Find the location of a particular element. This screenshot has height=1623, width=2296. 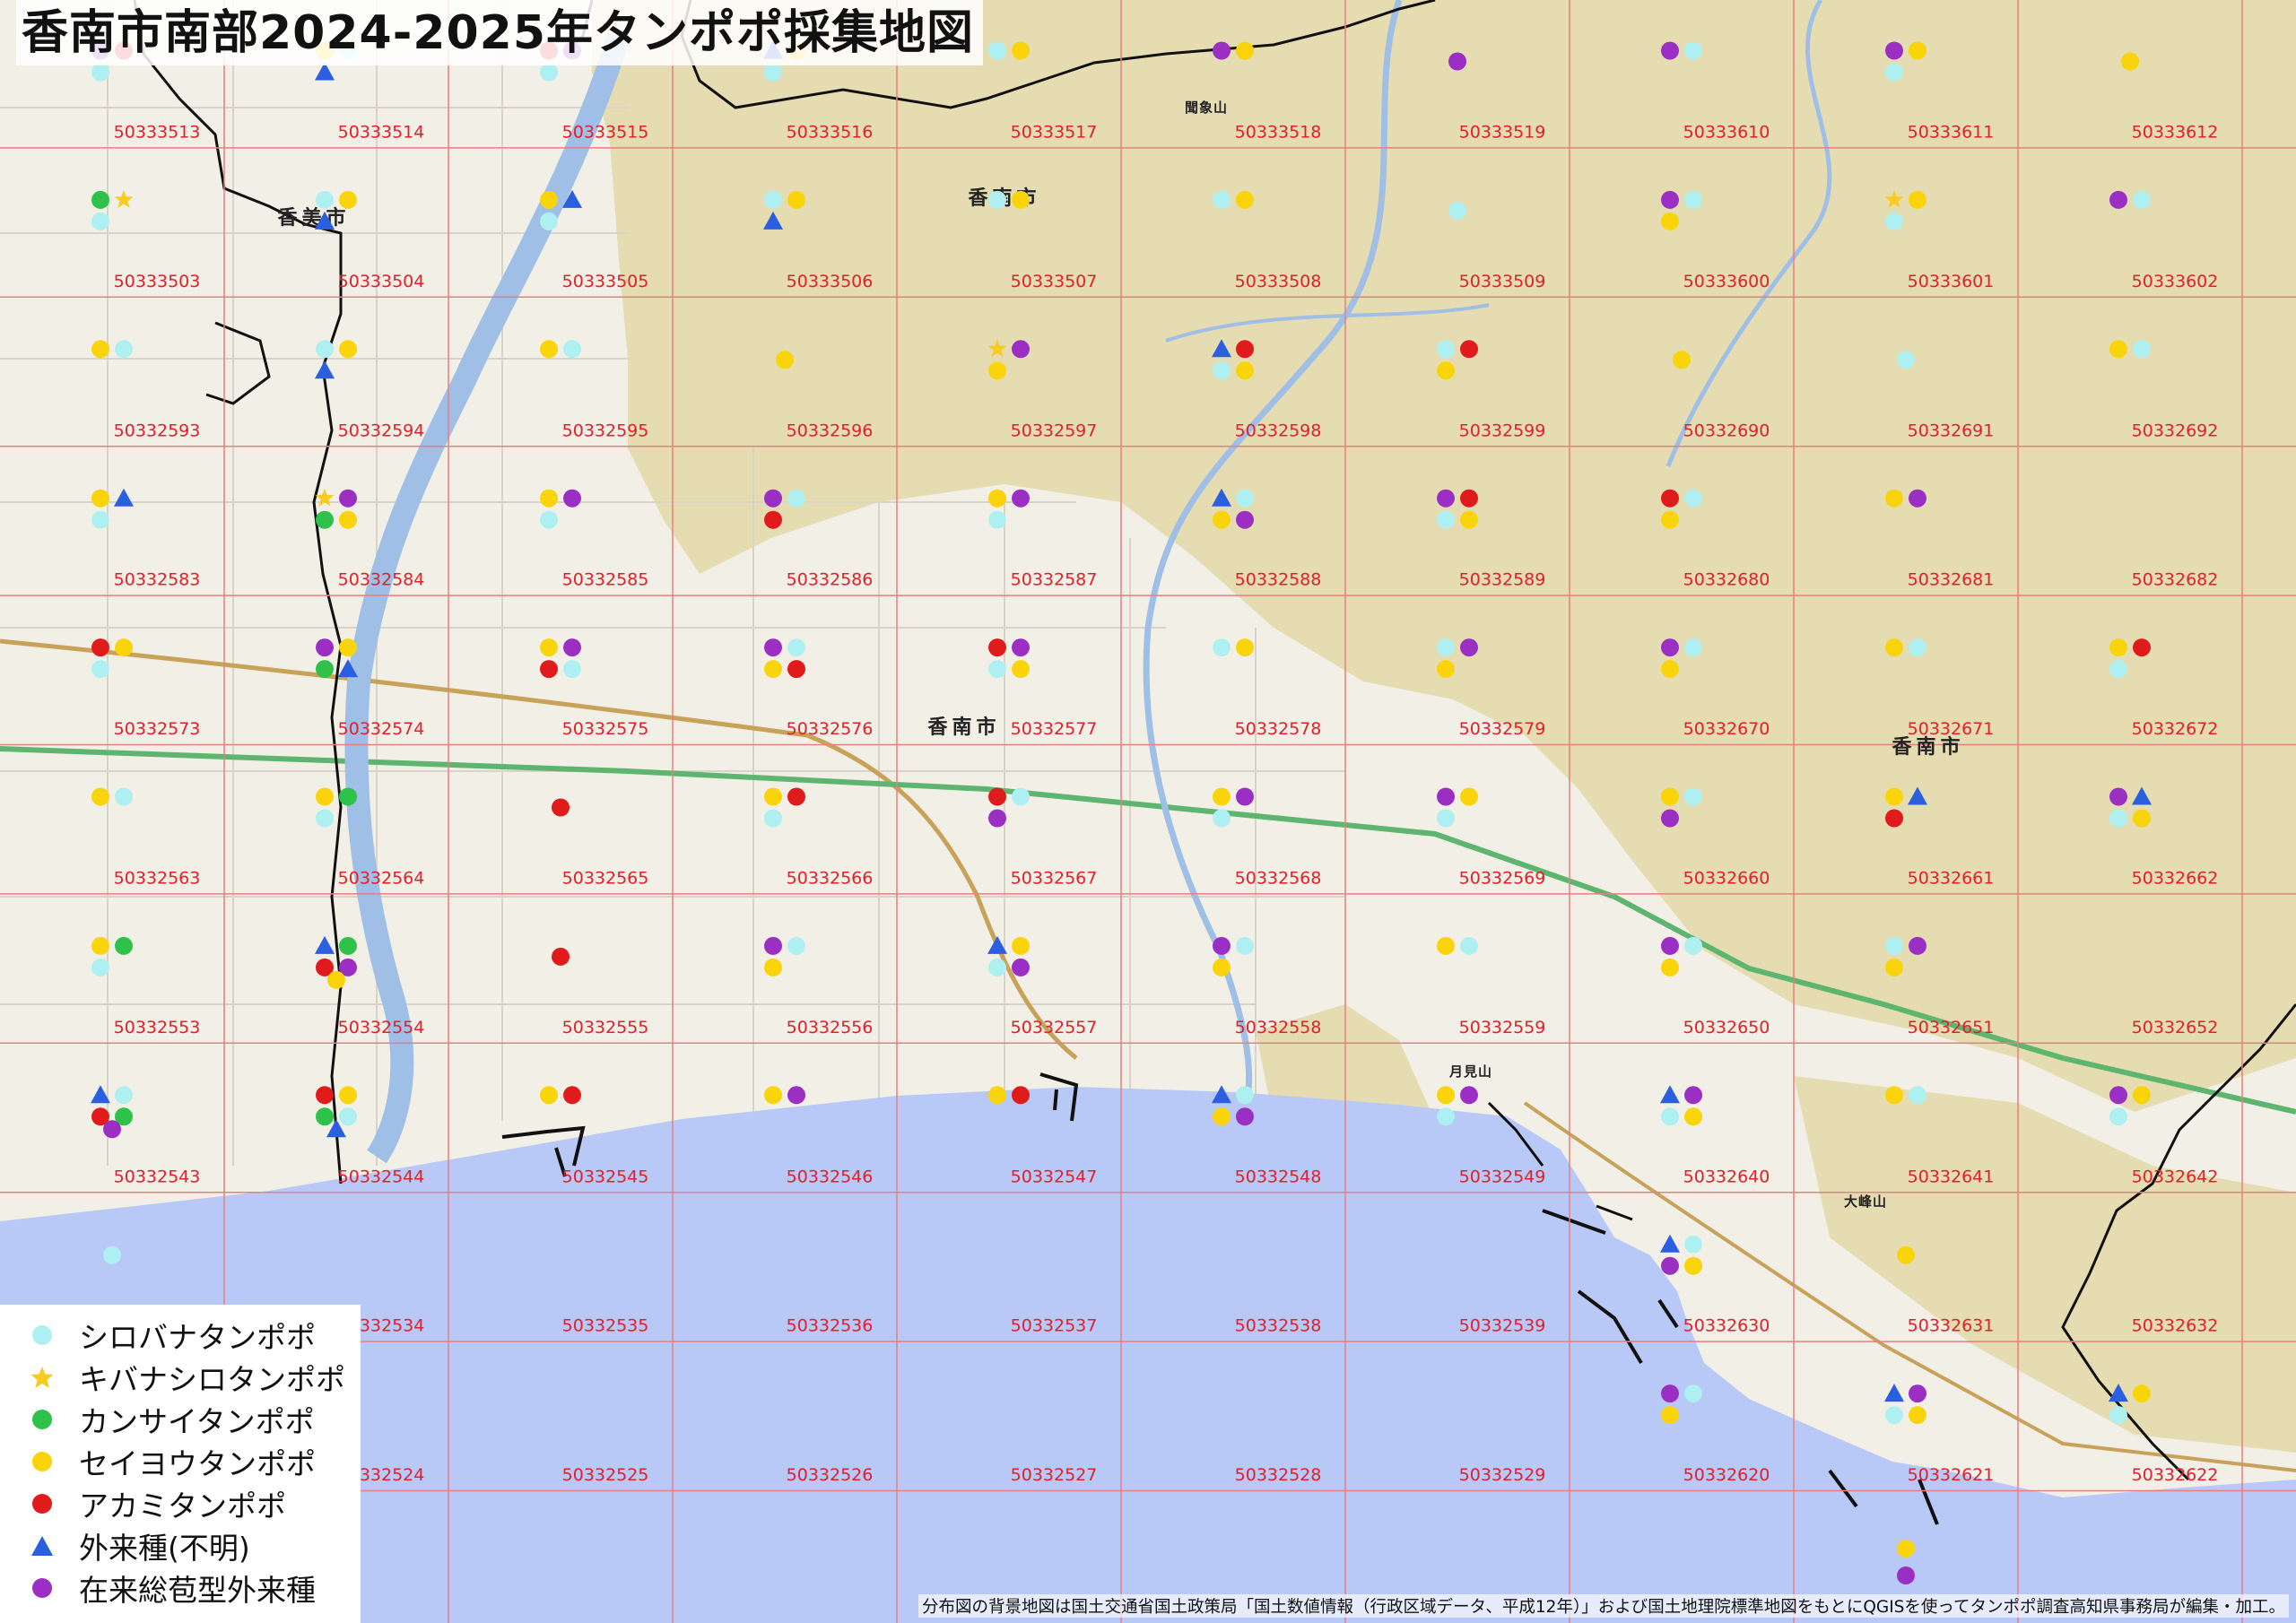

mesh-code-label: 50332640 is located at coordinates (1726, 1176).